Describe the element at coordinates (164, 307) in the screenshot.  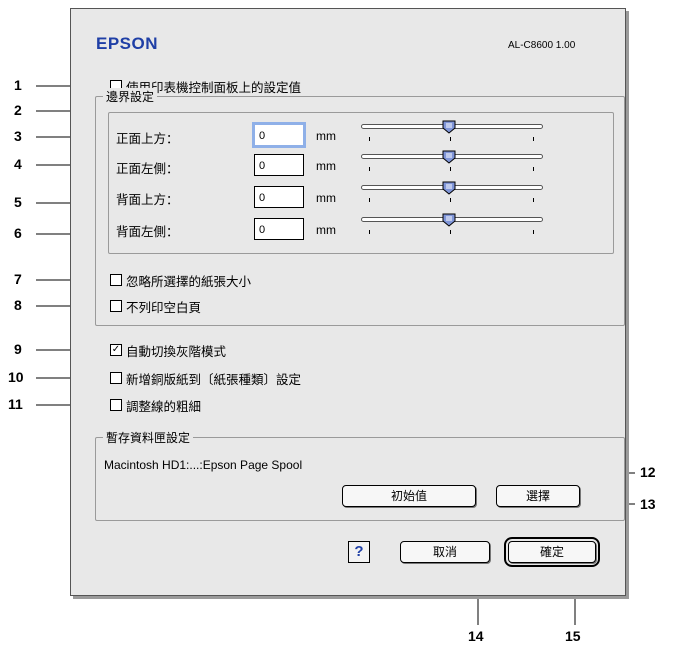
I see `skip-blank-page-label: 不列印空白頁` at that location.